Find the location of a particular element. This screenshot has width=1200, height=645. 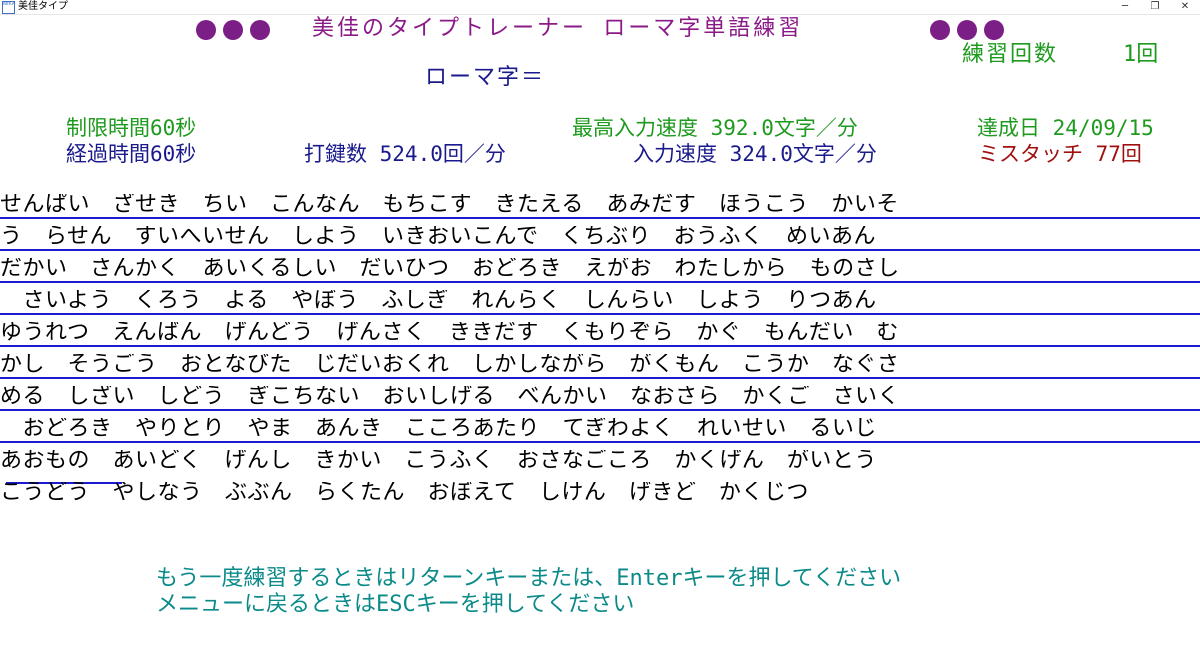

input-speed: 入力速度 324.0文字／分 is located at coordinates (755, 154).